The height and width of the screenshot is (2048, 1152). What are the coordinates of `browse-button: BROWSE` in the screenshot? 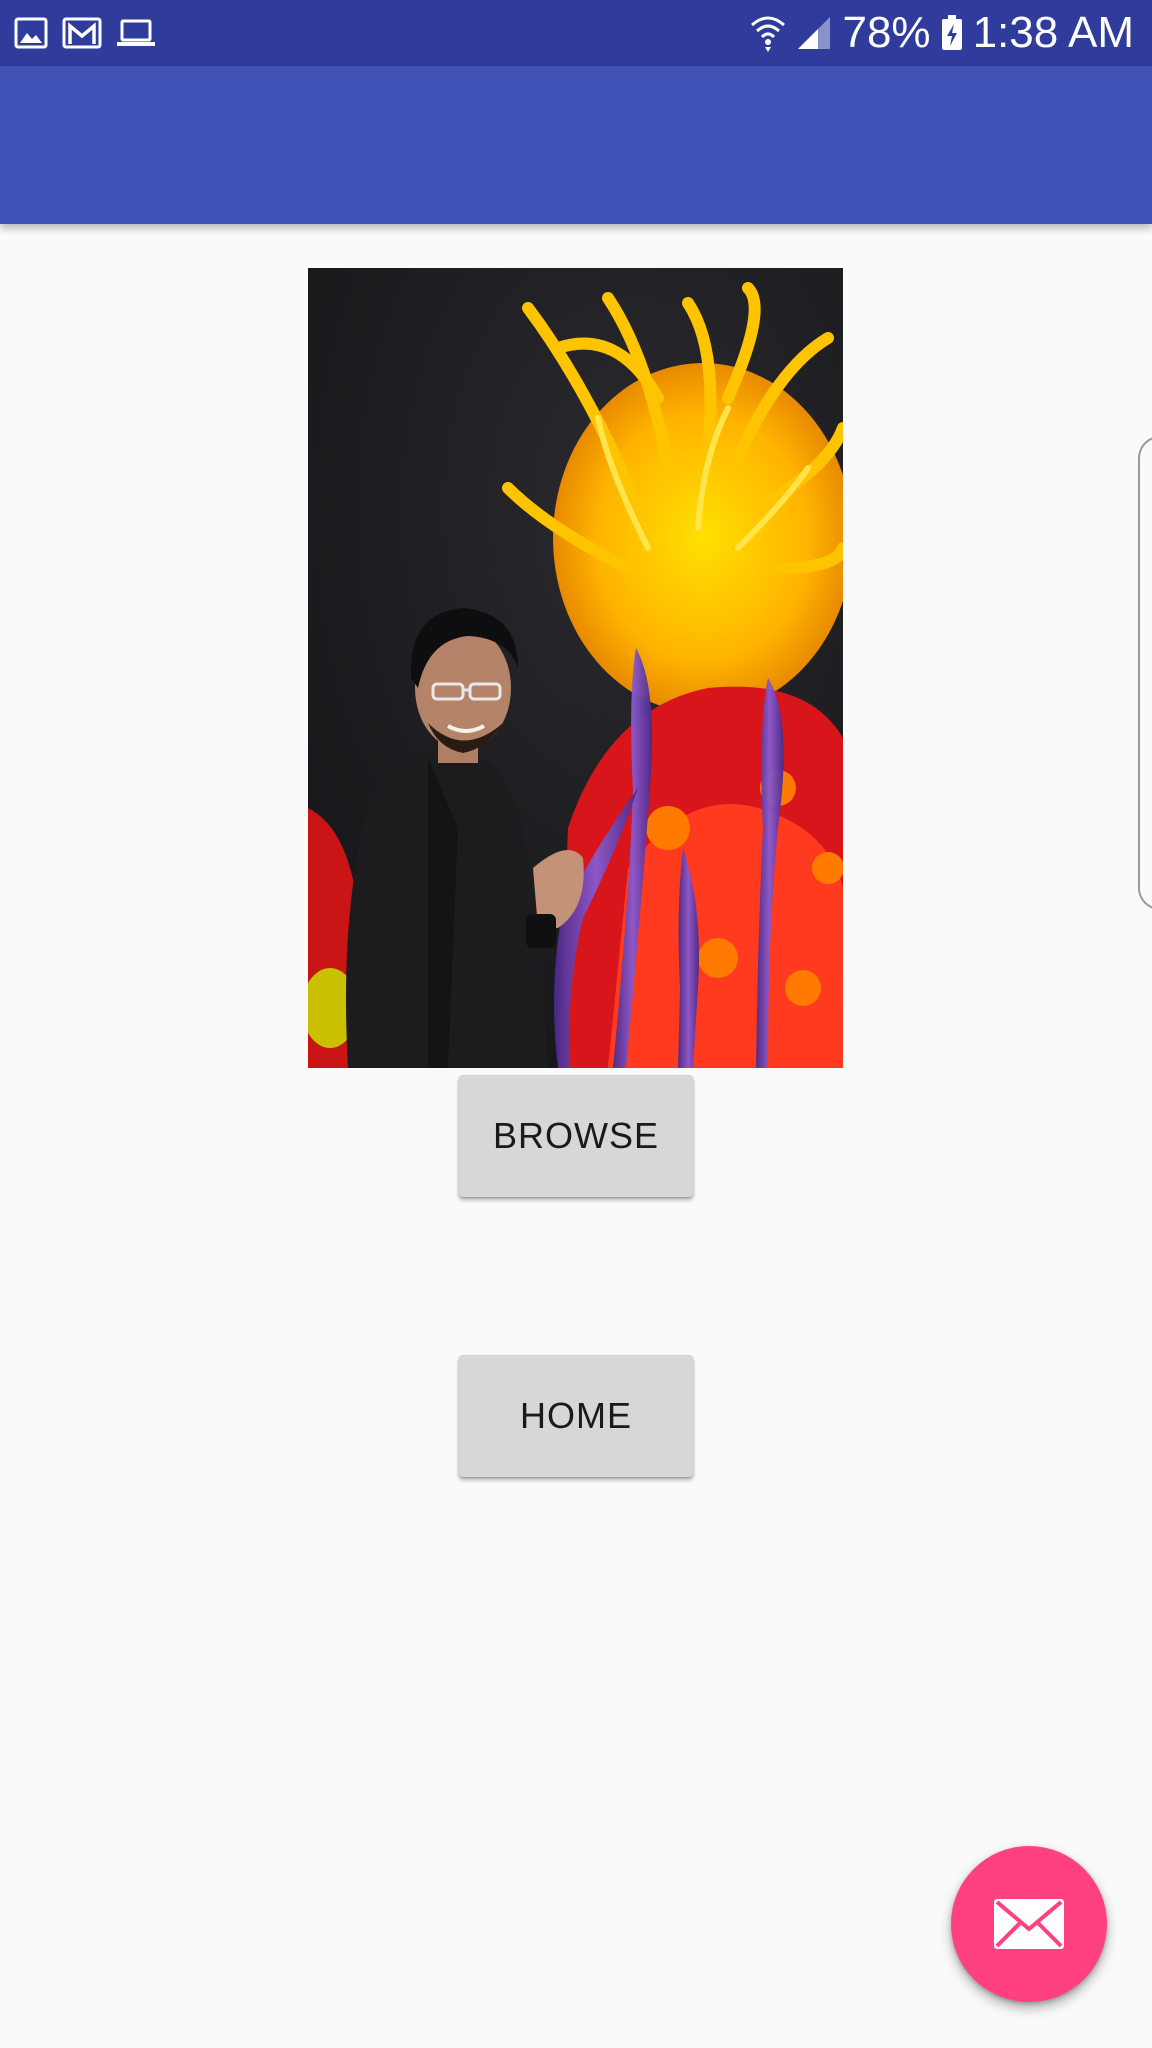 It's located at (576, 1136).